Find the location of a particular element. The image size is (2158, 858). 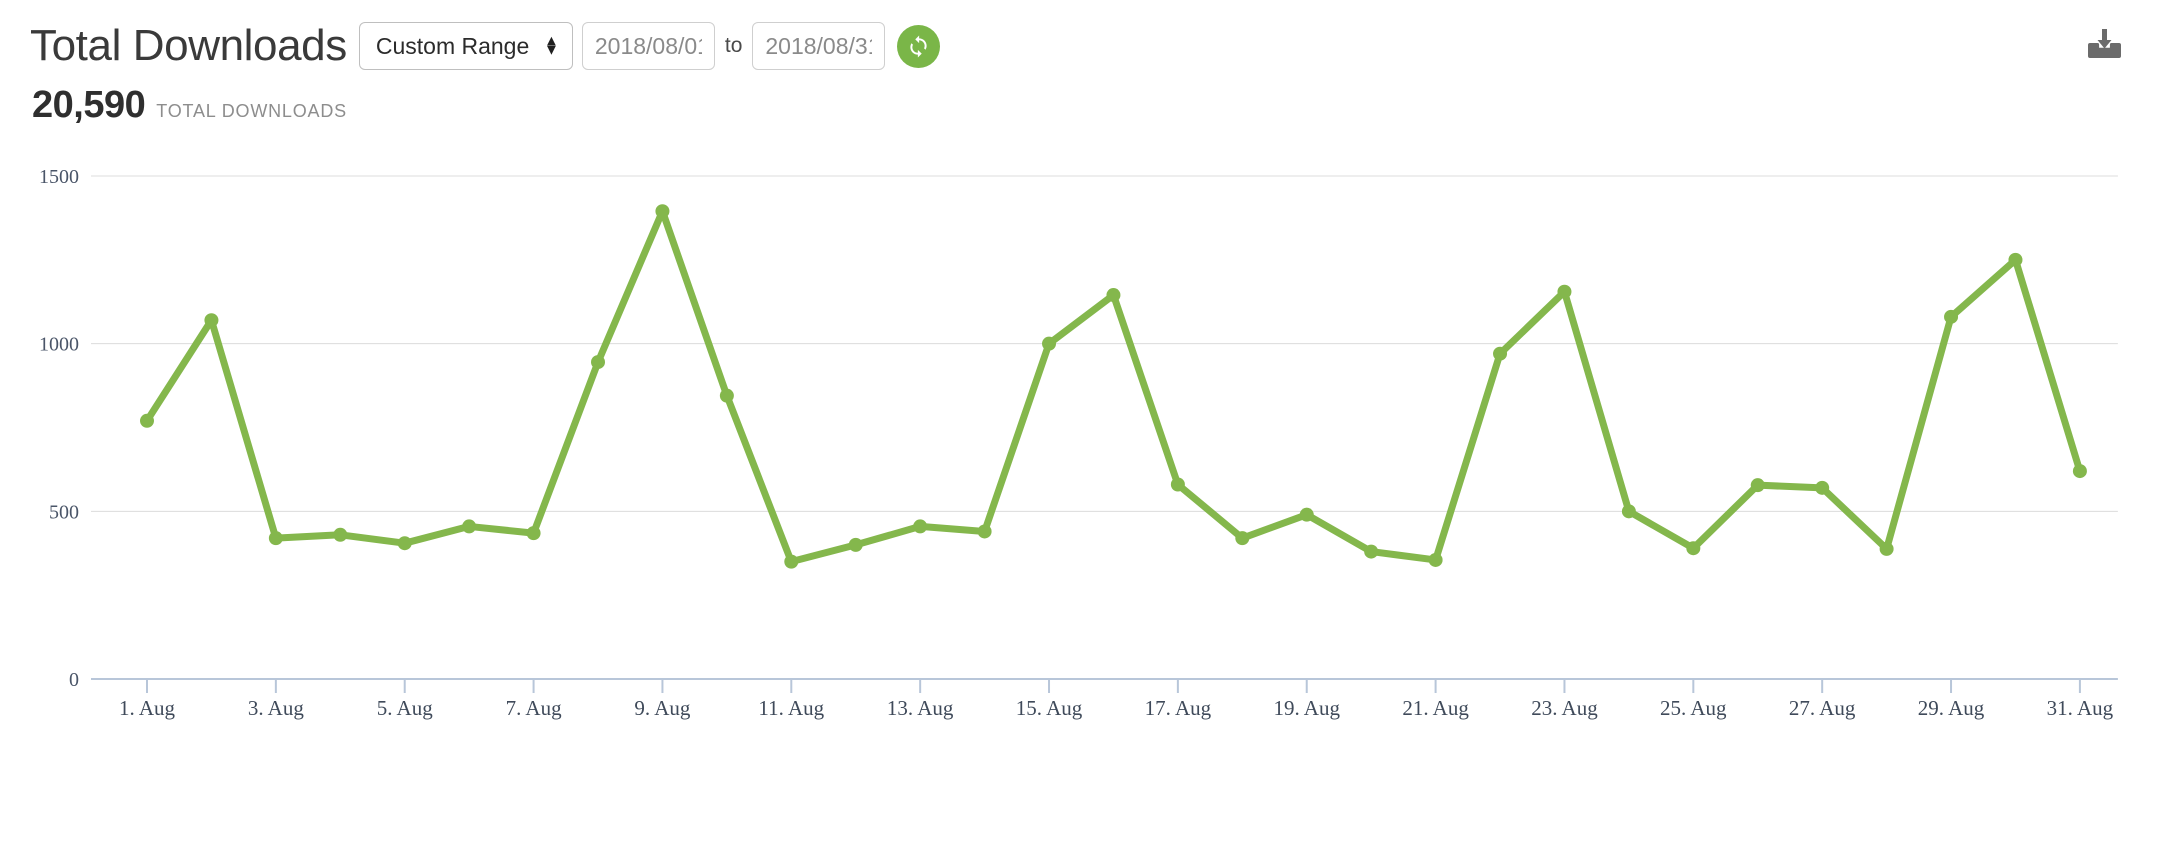

refresh-icon is located at coordinates (918, 46).